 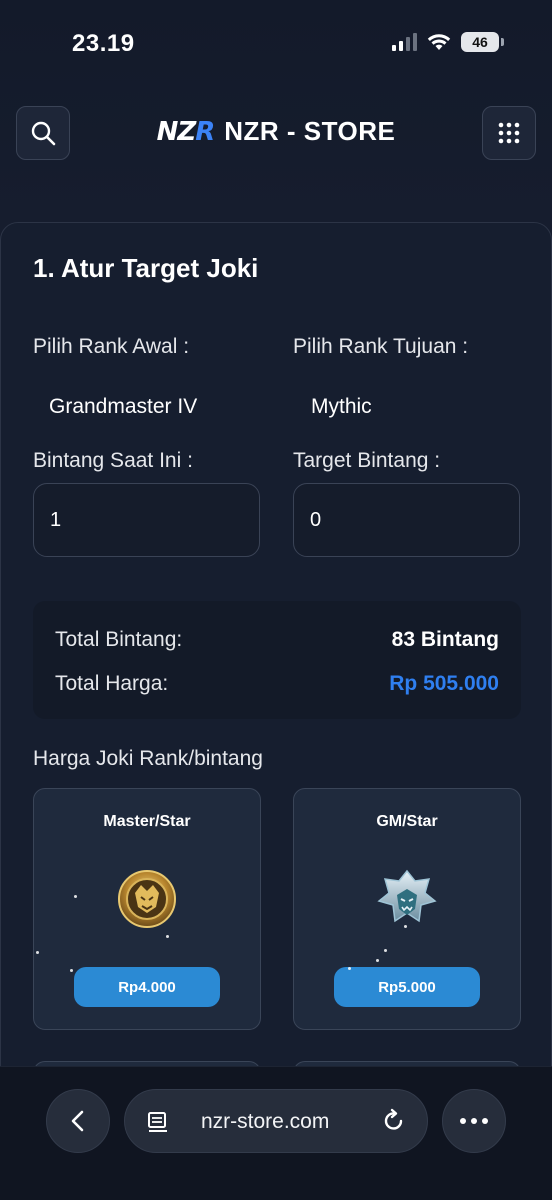 I want to click on price-card-gm: GM/Star Rp5.000, so click(x=407, y=909).